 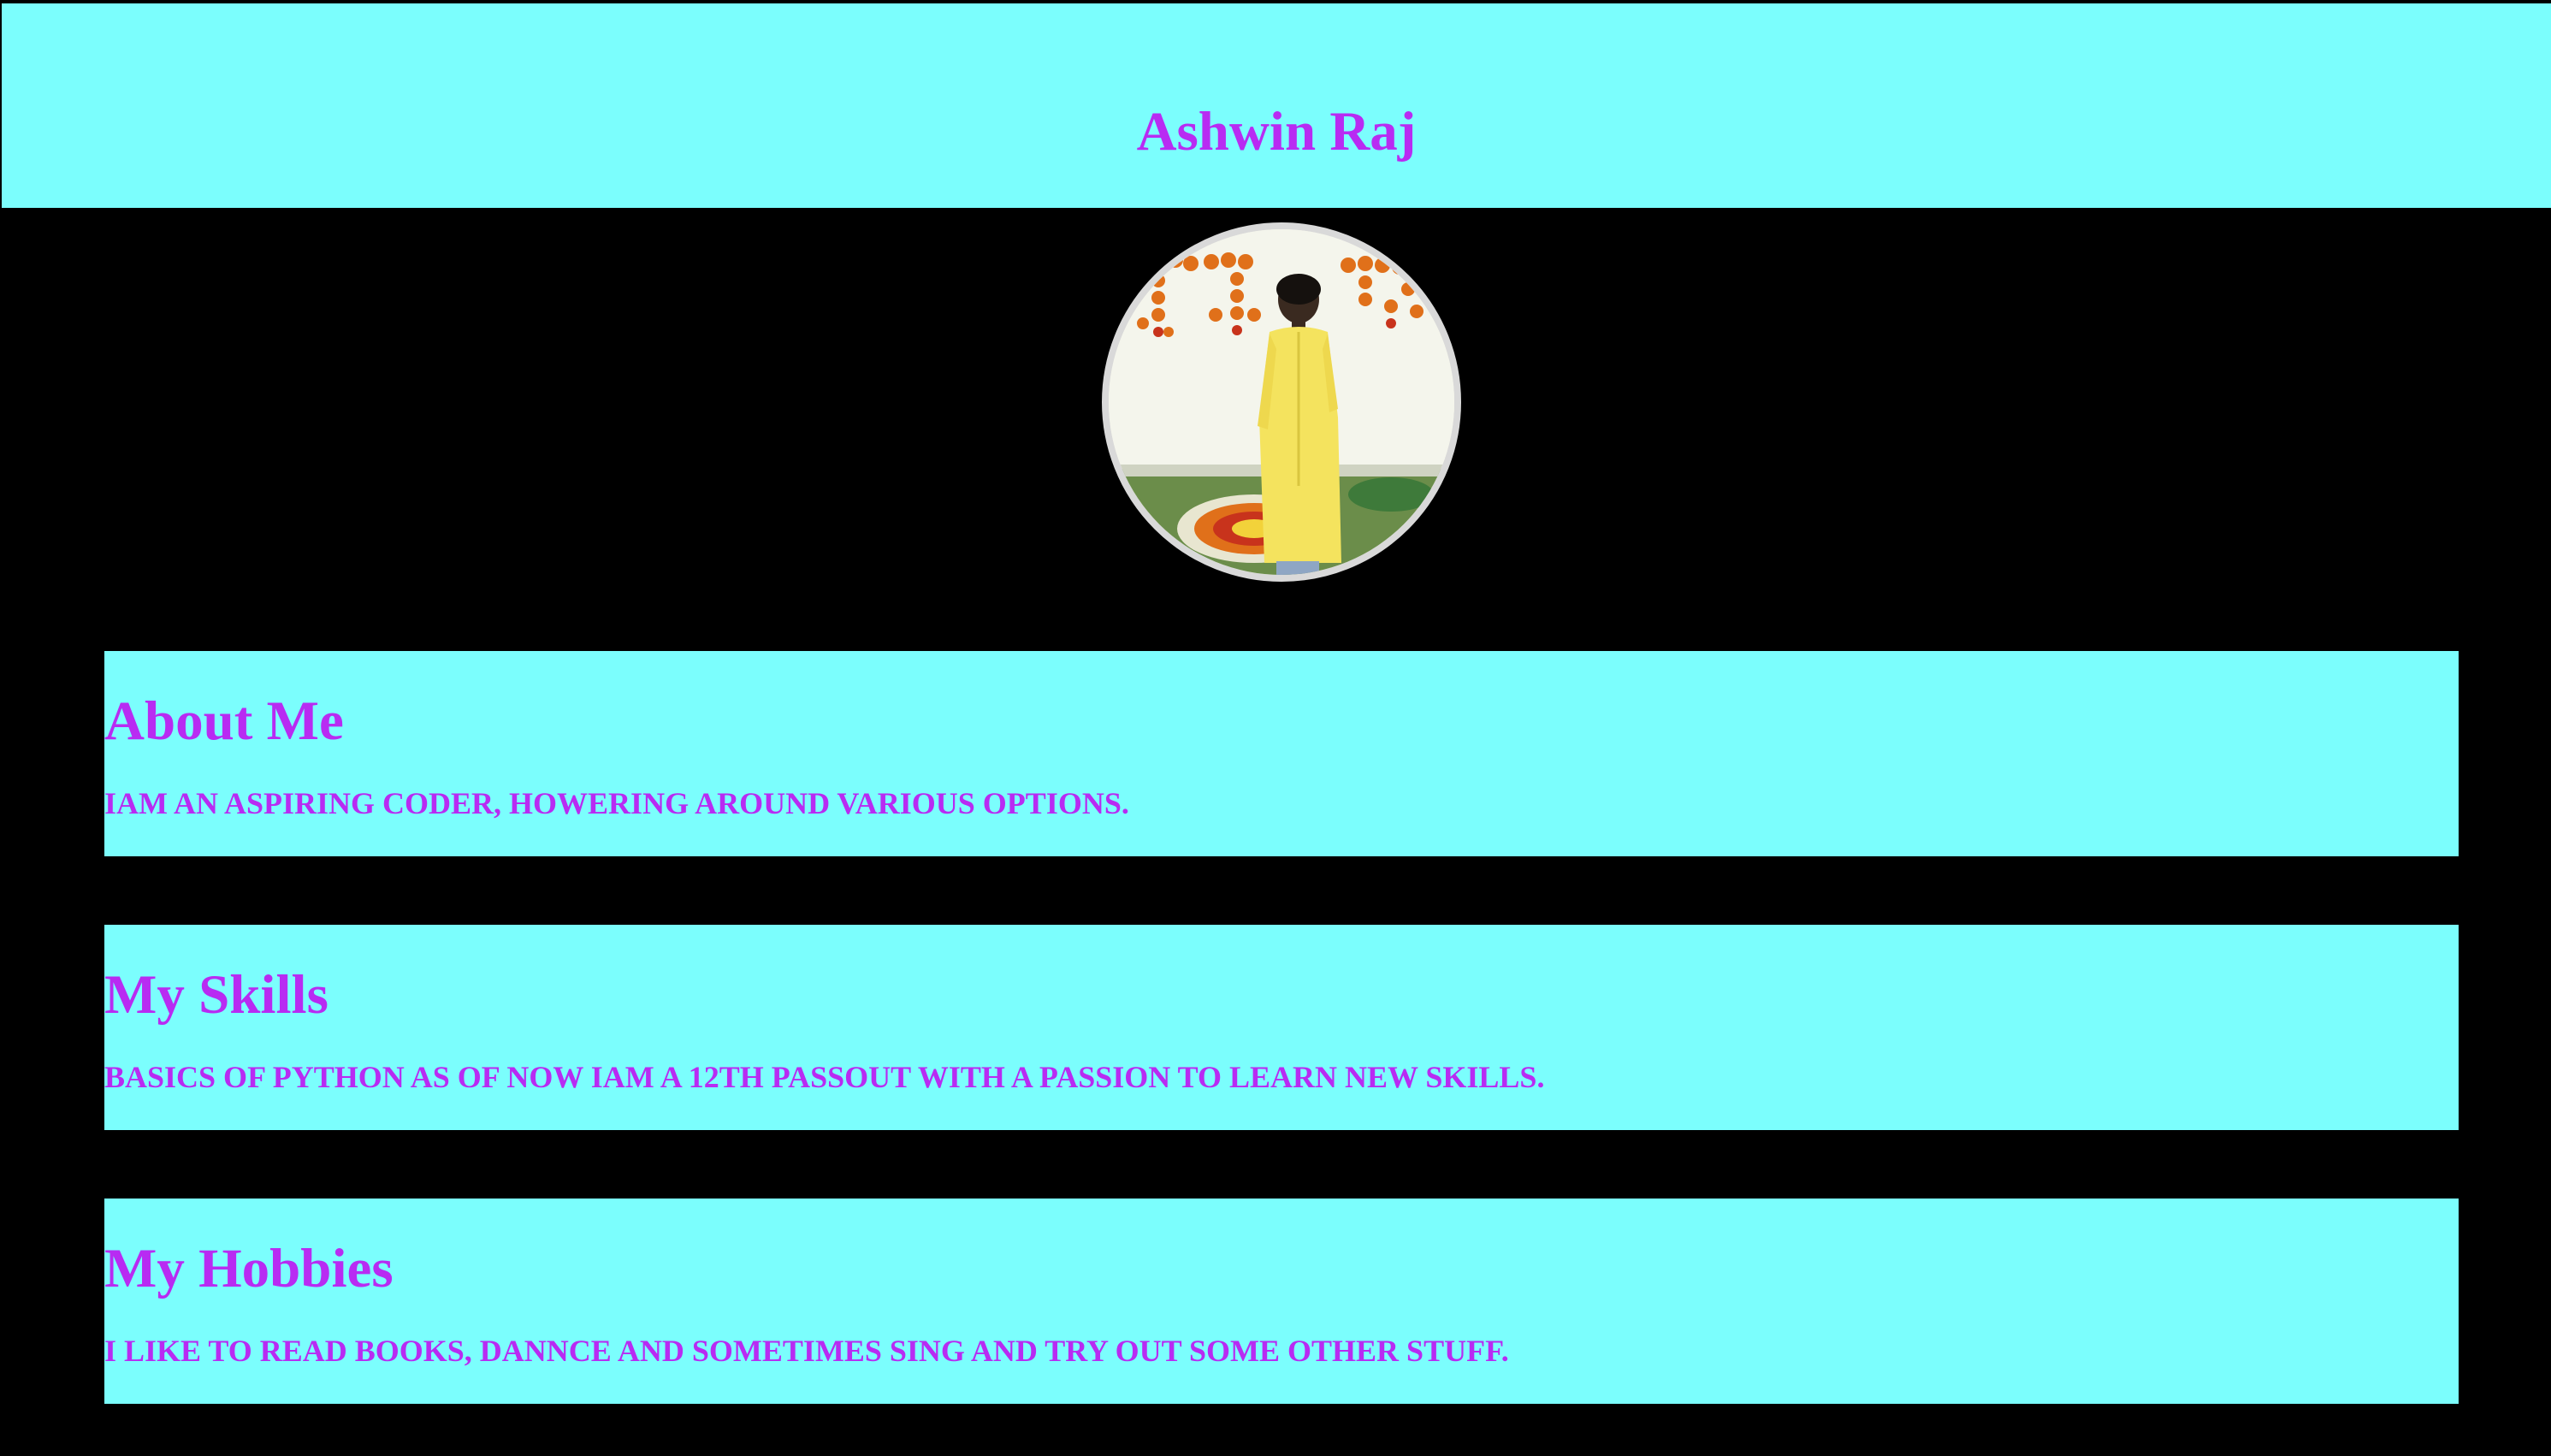 What do you see at coordinates (216, 995) in the screenshot?
I see `skills-heading: My Skills` at bounding box center [216, 995].